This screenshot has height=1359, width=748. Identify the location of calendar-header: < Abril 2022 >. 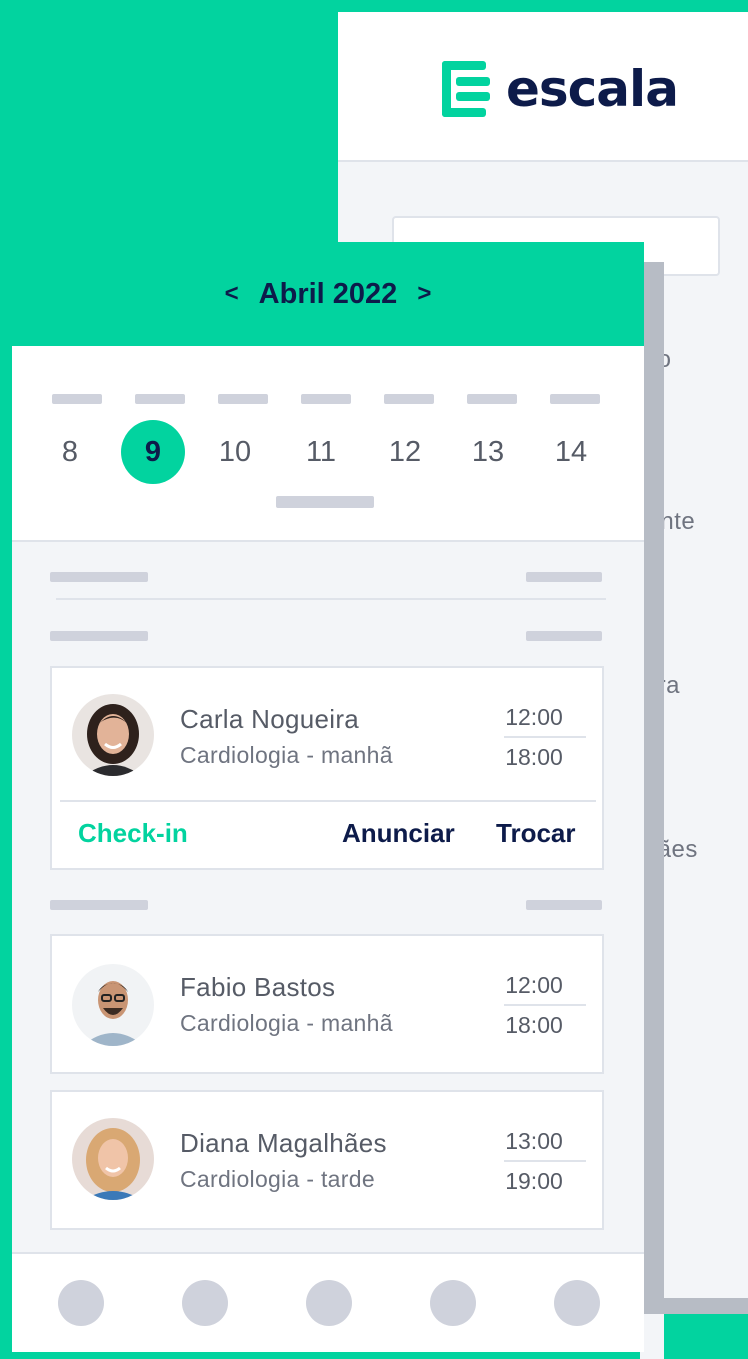
(328, 294).